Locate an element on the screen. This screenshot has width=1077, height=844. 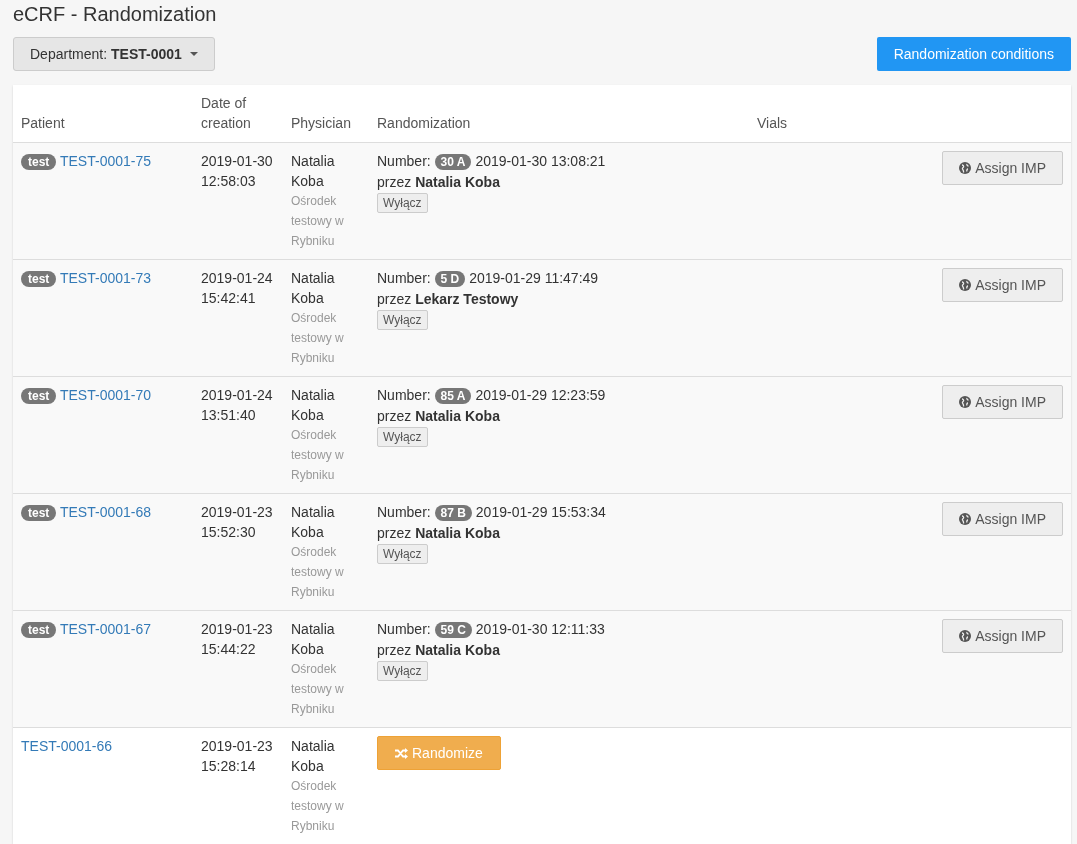
column-header: Randomization is located at coordinates (424, 123).